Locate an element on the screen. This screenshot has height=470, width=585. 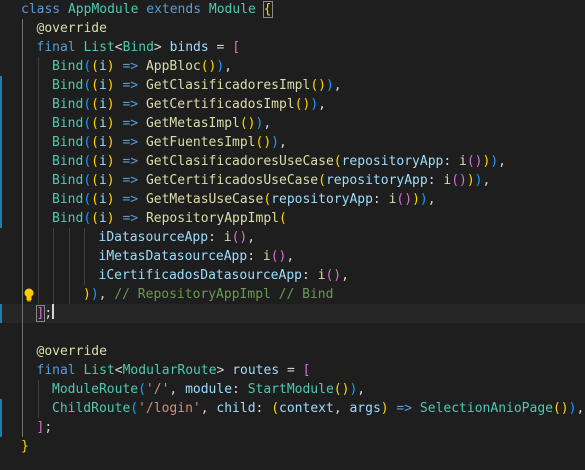
code-text: final List<Bind> binds = [ is located at coordinates (139, 47).